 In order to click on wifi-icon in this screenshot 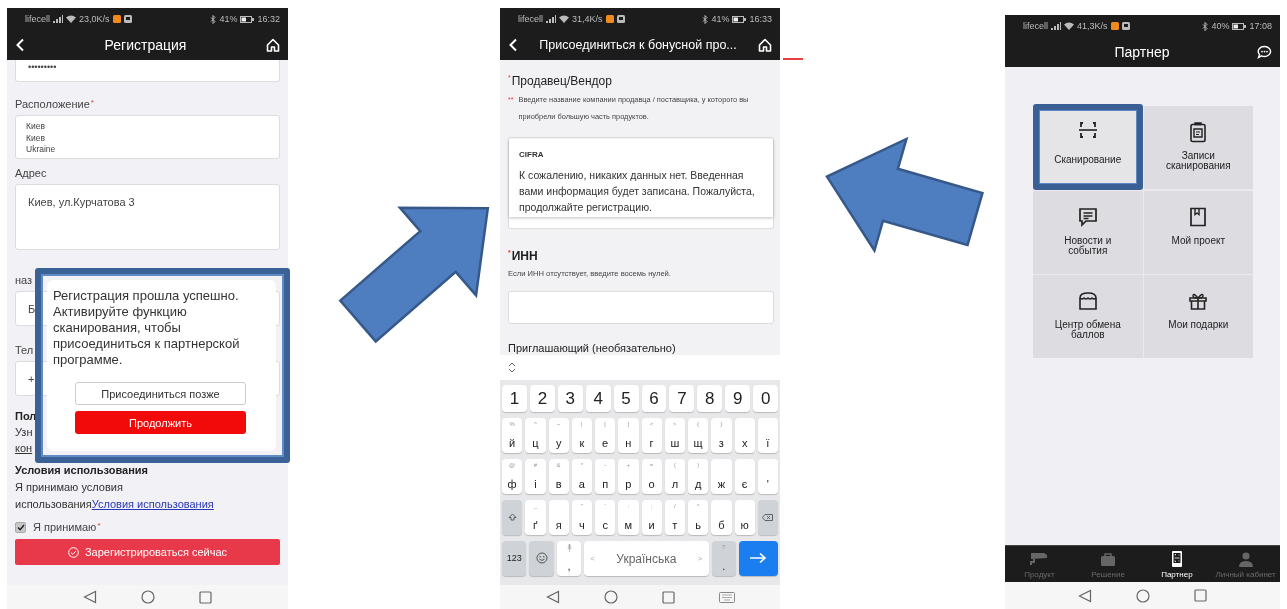, I will do `click(71, 19)`.